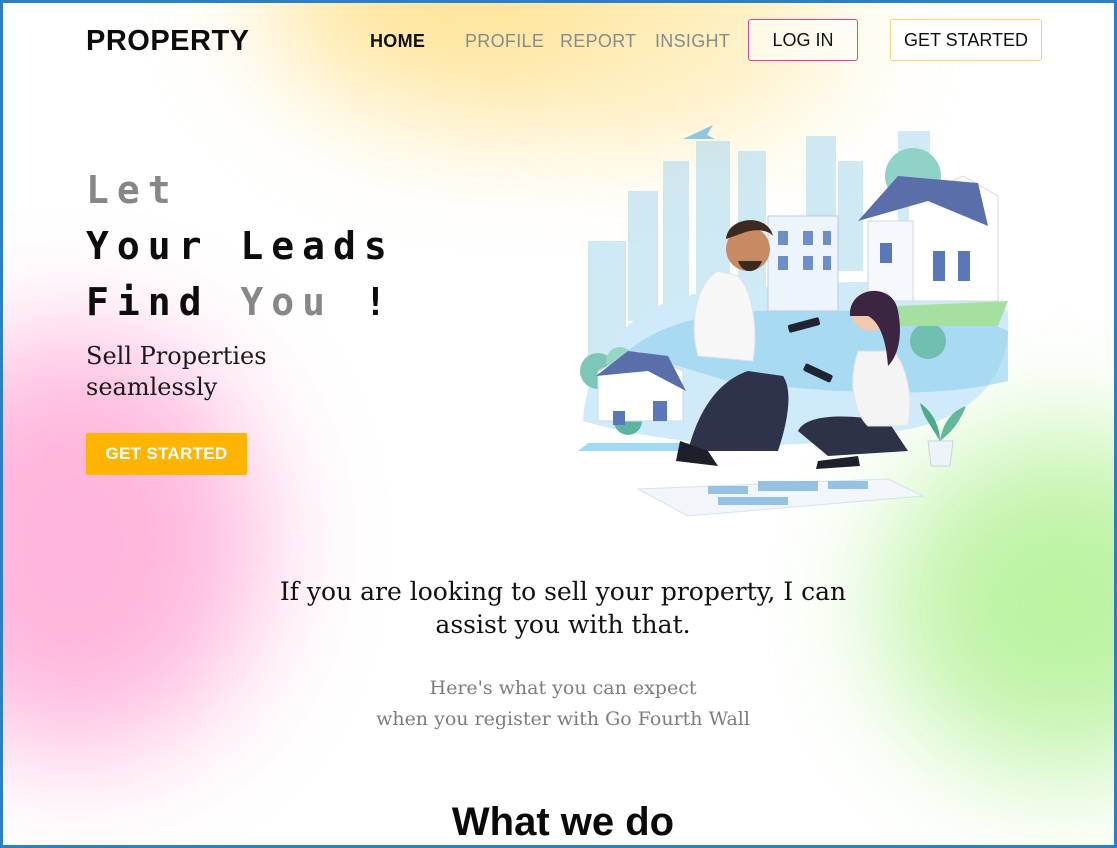 The width and height of the screenshot is (1117, 848). What do you see at coordinates (966, 40) in the screenshot?
I see `header-get-started-button: GET STARTED` at bounding box center [966, 40].